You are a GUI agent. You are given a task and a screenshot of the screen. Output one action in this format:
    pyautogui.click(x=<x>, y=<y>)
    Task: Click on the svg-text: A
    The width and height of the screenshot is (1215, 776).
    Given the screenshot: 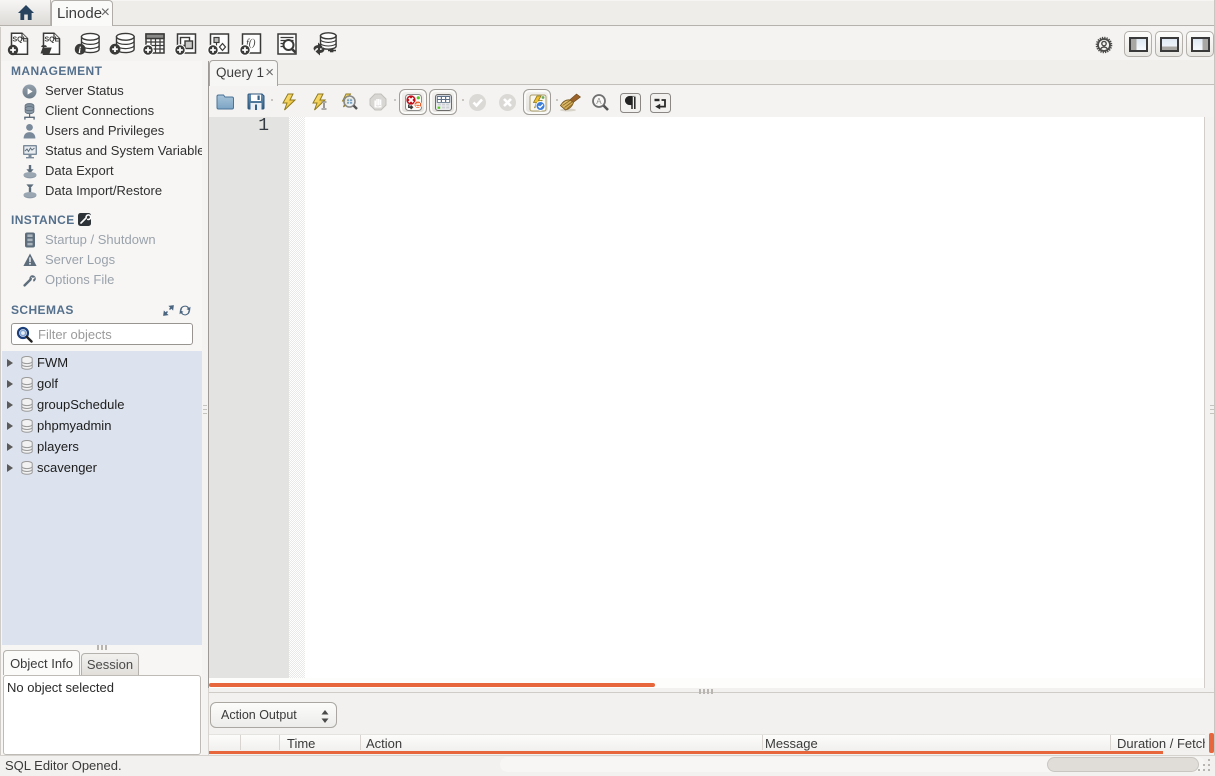 What is the action you would take?
    pyautogui.click(x=599, y=101)
    